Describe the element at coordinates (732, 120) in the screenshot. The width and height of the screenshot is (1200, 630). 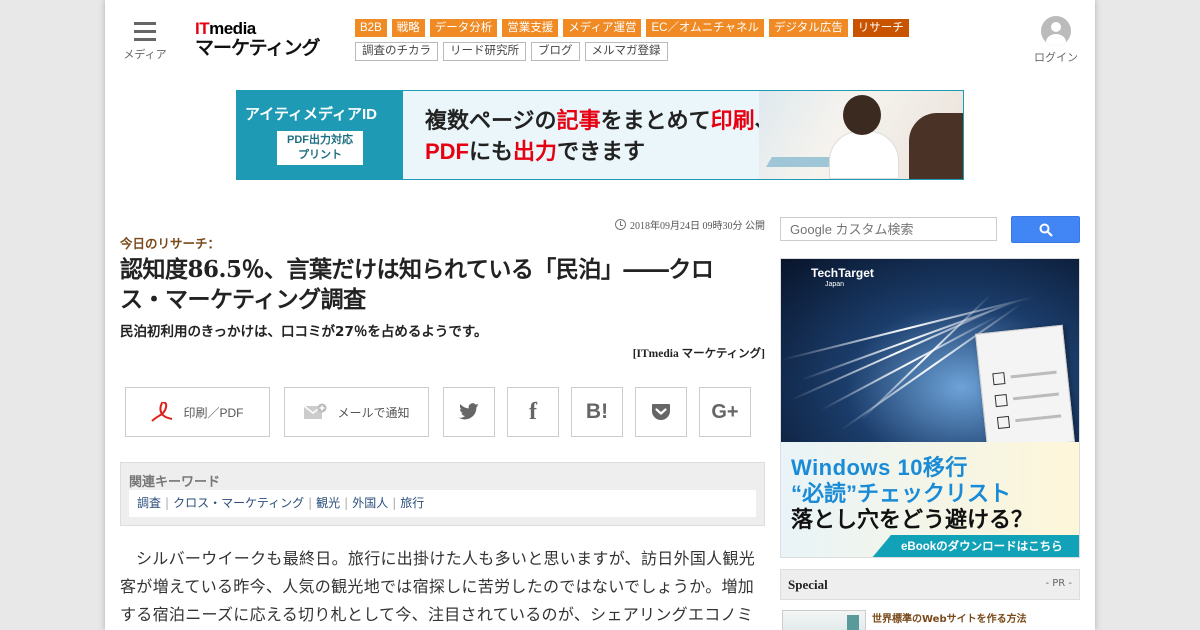
I see `banner-text-red: 印刷` at that location.